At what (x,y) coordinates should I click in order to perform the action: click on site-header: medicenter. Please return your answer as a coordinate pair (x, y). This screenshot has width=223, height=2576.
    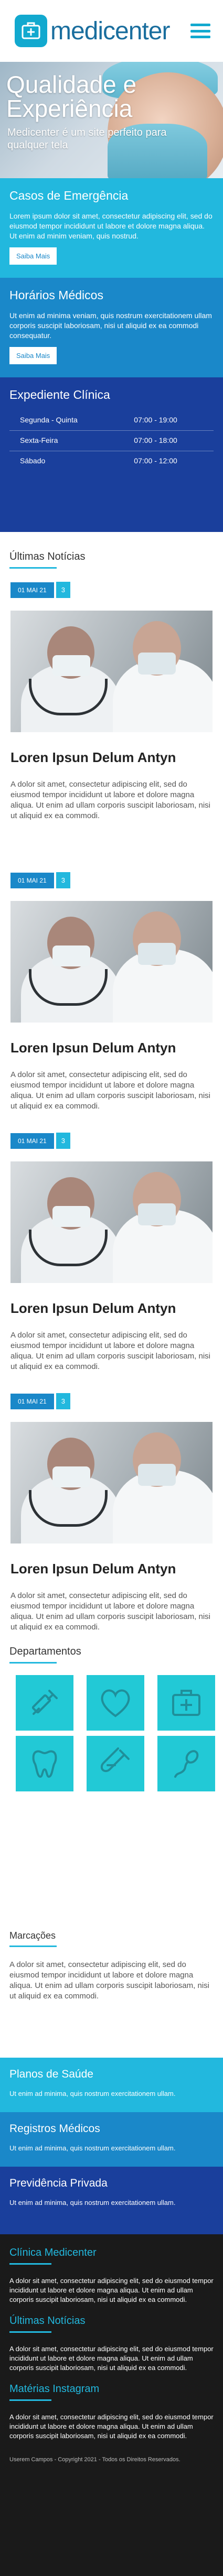
    Looking at the image, I should click on (111, 31).